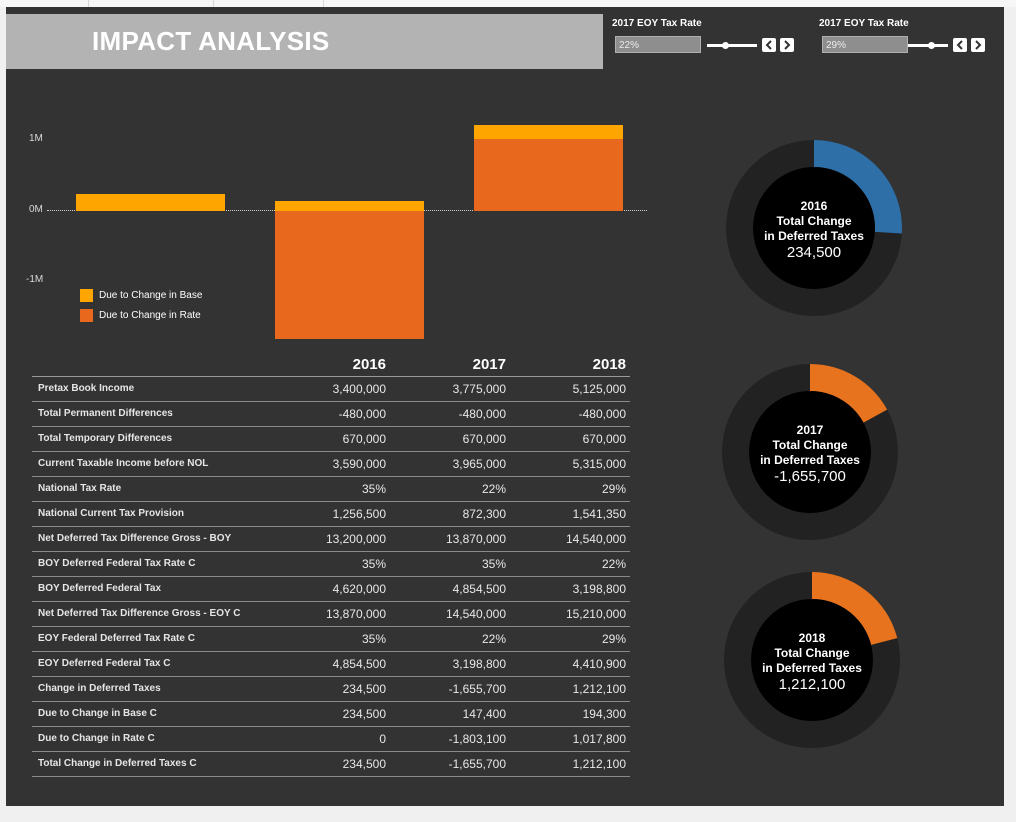 This screenshot has width=1016, height=822. I want to click on row-label: Total Change in Deferred Taxes C, so click(117, 763).